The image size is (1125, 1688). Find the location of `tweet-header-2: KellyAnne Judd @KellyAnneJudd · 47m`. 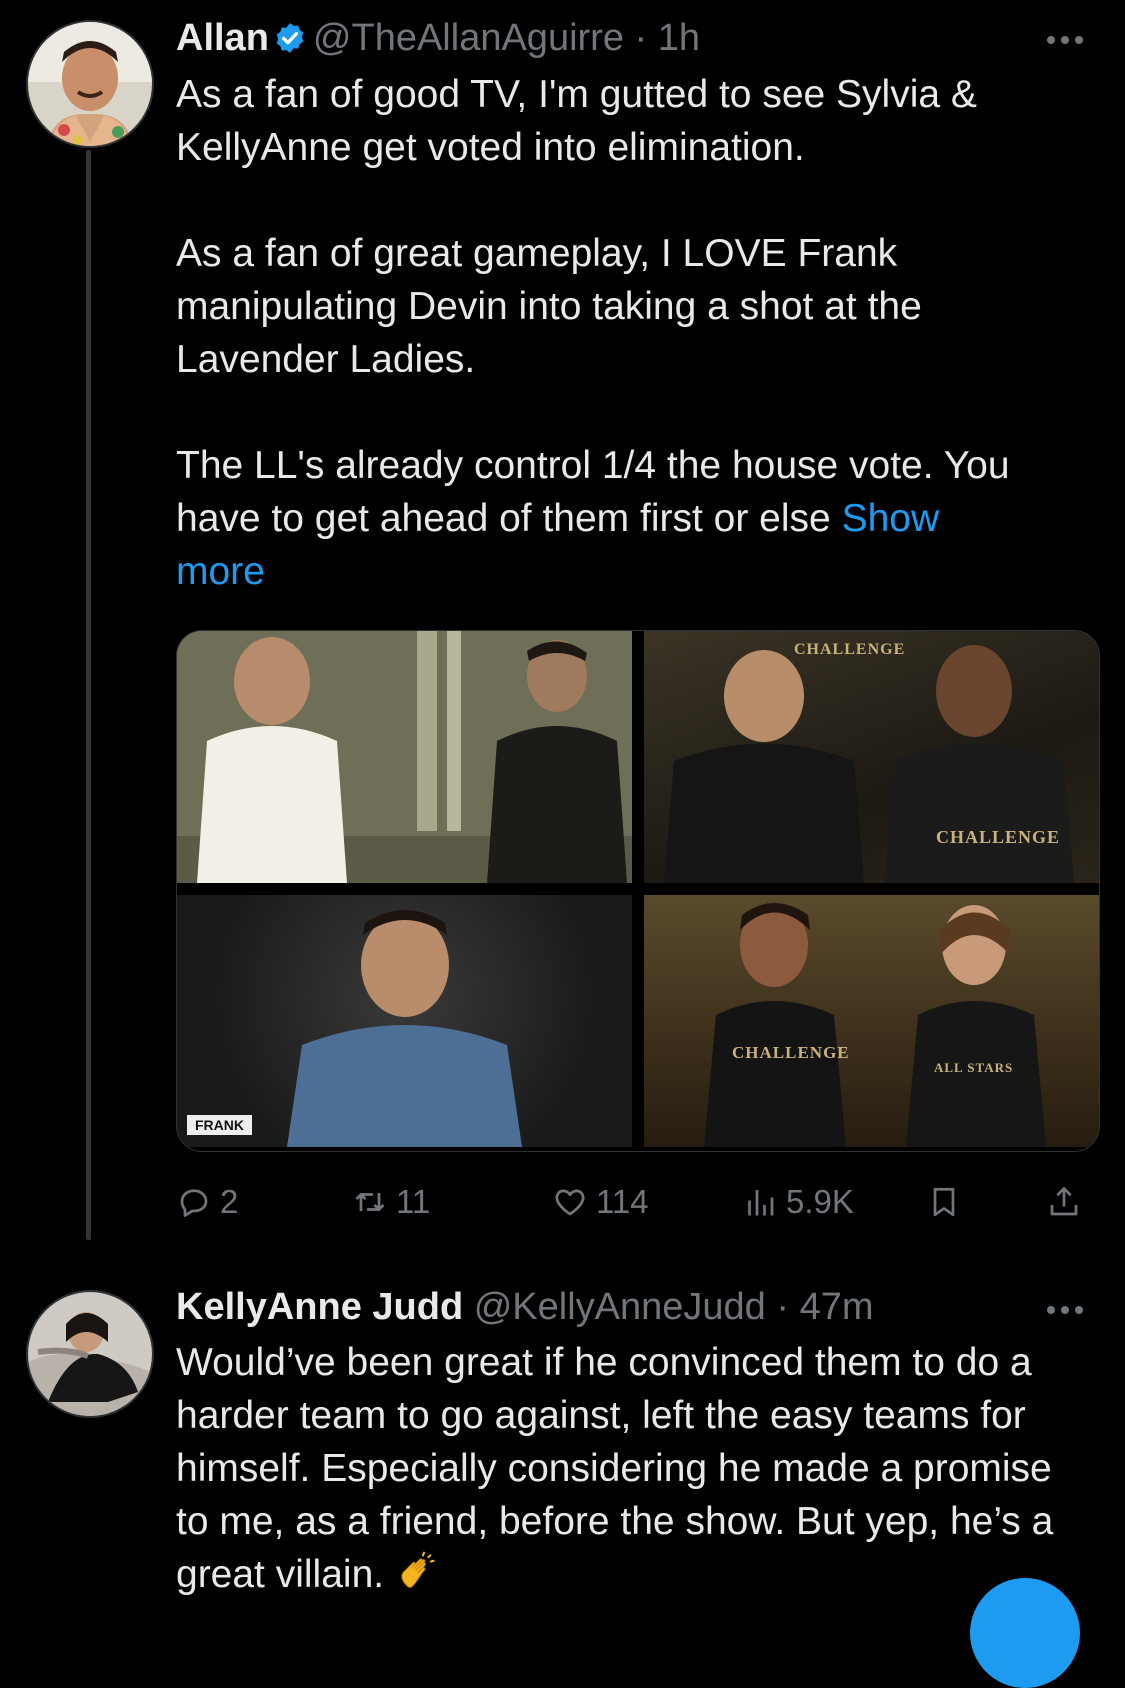

tweet-header-2: KellyAnne Judd @KellyAnneJudd · 47m is located at coordinates (525, 1307).